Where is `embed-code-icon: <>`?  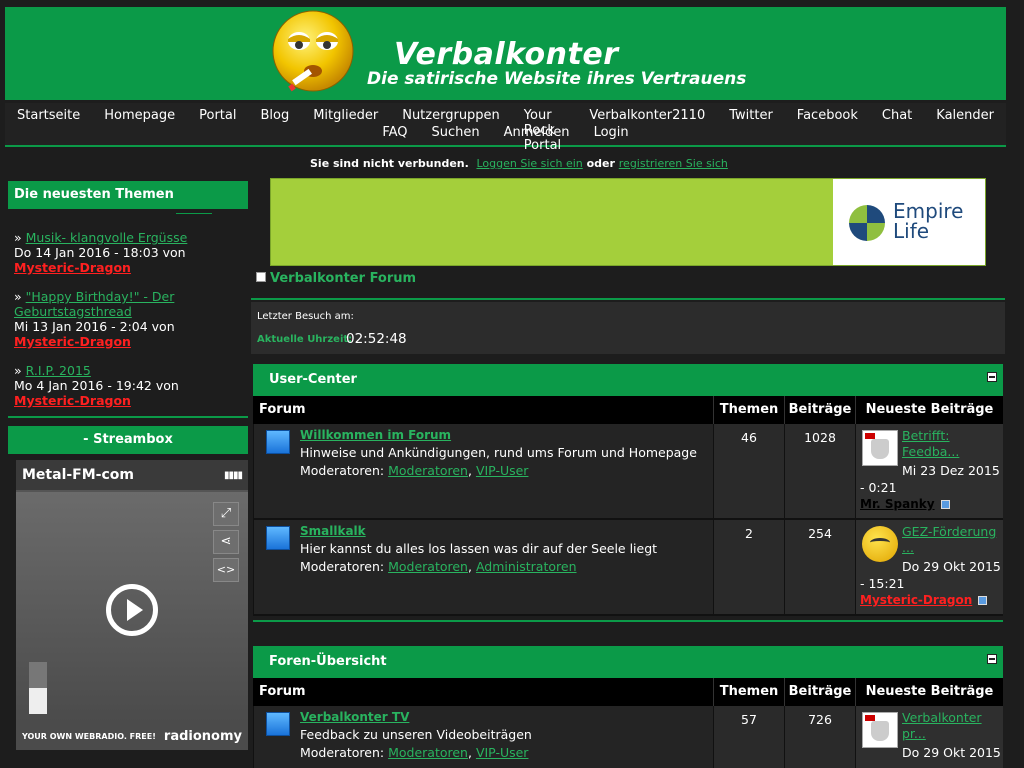 embed-code-icon: <> is located at coordinates (226, 570).